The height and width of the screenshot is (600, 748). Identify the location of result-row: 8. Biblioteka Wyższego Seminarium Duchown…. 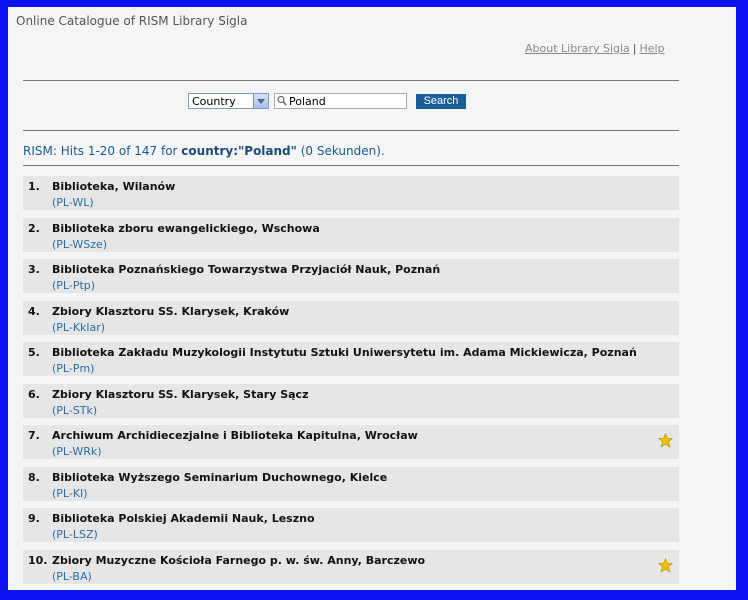
(351, 483).